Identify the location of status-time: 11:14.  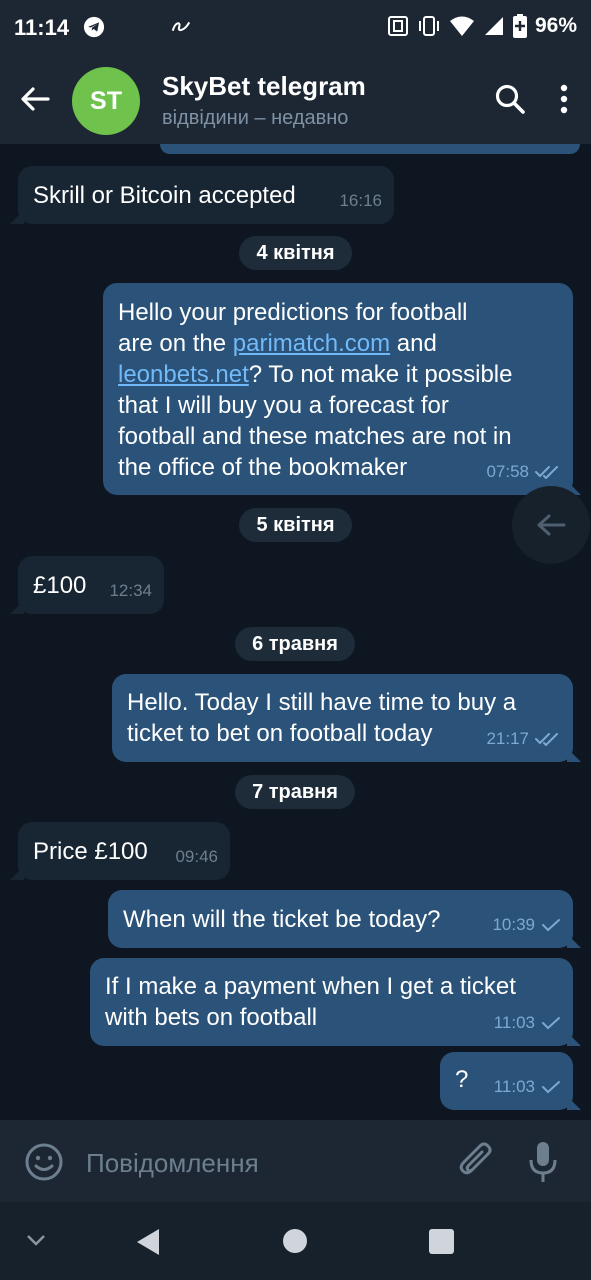
(42, 27).